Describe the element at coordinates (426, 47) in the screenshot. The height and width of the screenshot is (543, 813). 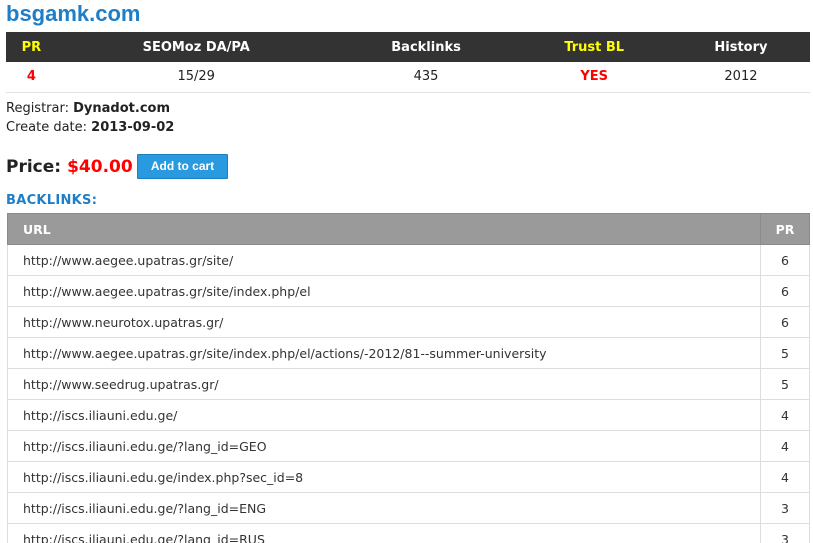
I see `stats-header-backlinks: Backlinks` at that location.